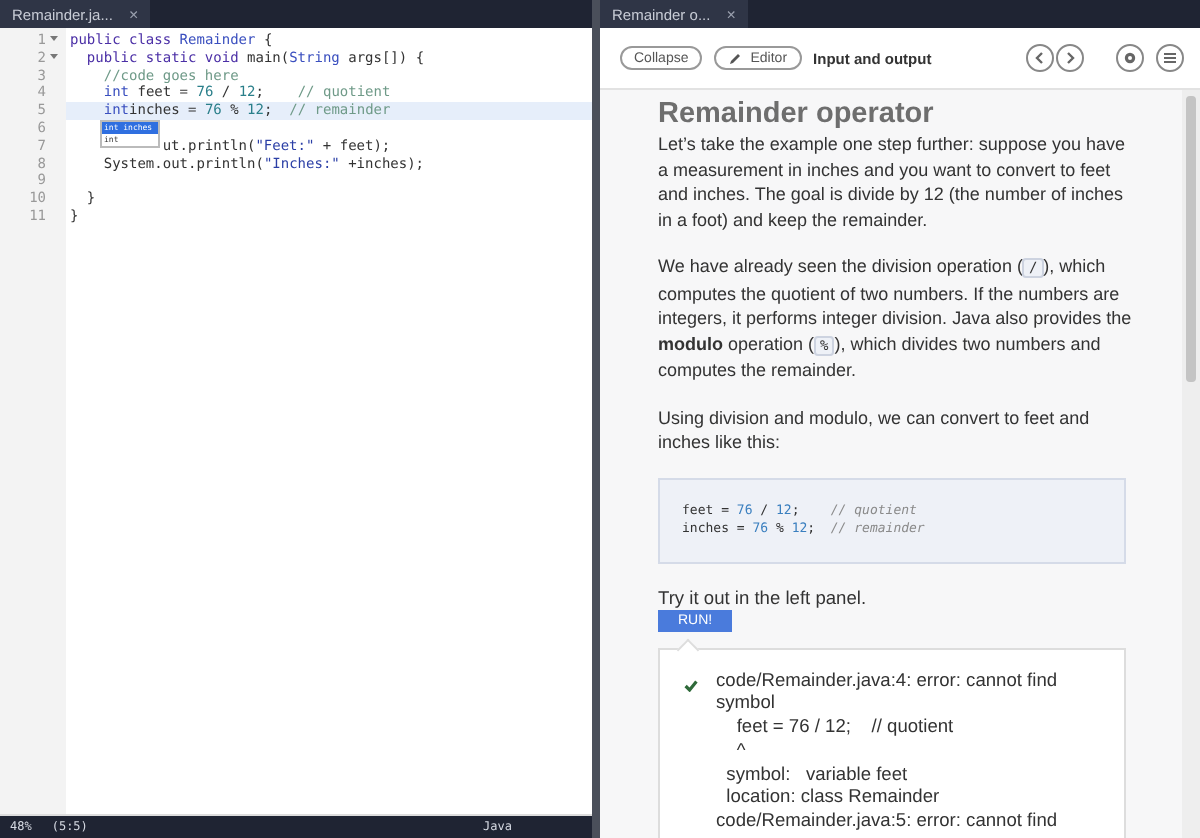 The image size is (1200, 838). What do you see at coordinates (1191, 464) in the screenshot?
I see `scrollbar` at bounding box center [1191, 464].